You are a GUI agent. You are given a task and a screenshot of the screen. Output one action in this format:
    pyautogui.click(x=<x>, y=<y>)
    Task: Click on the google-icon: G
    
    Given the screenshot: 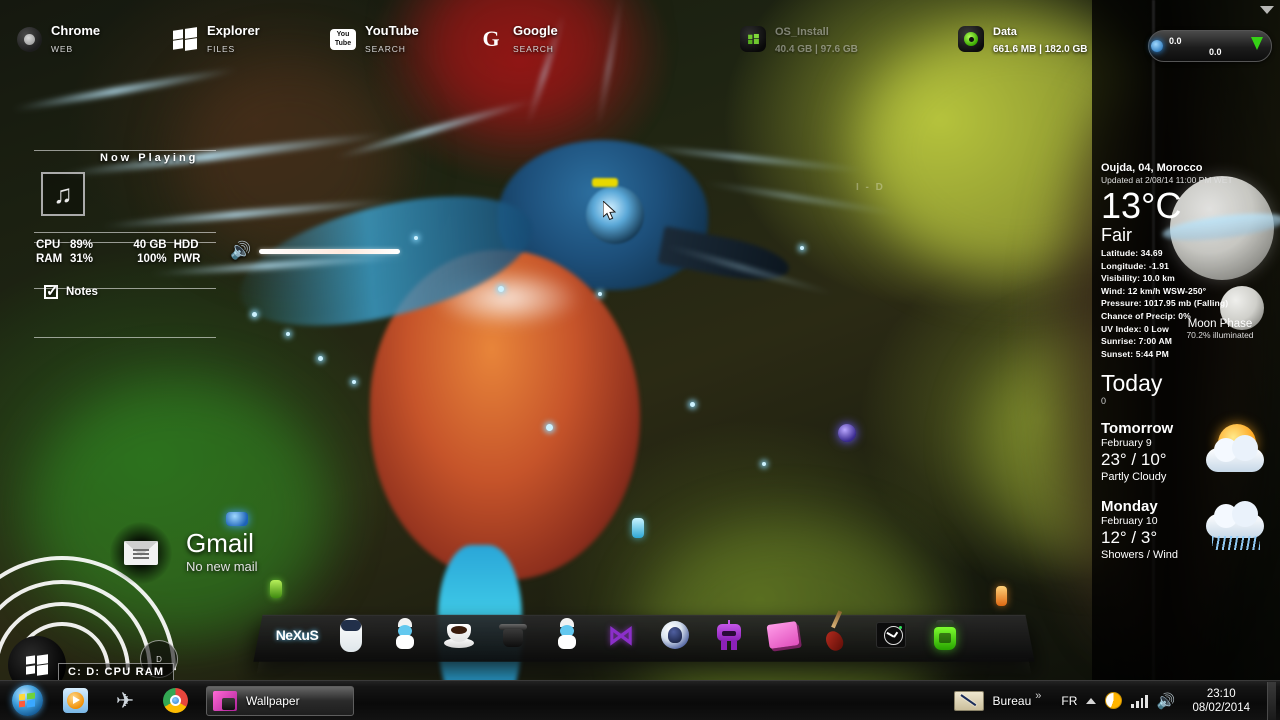 What is the action you would take?
    pyautogui.click(x=491, y=39)
    